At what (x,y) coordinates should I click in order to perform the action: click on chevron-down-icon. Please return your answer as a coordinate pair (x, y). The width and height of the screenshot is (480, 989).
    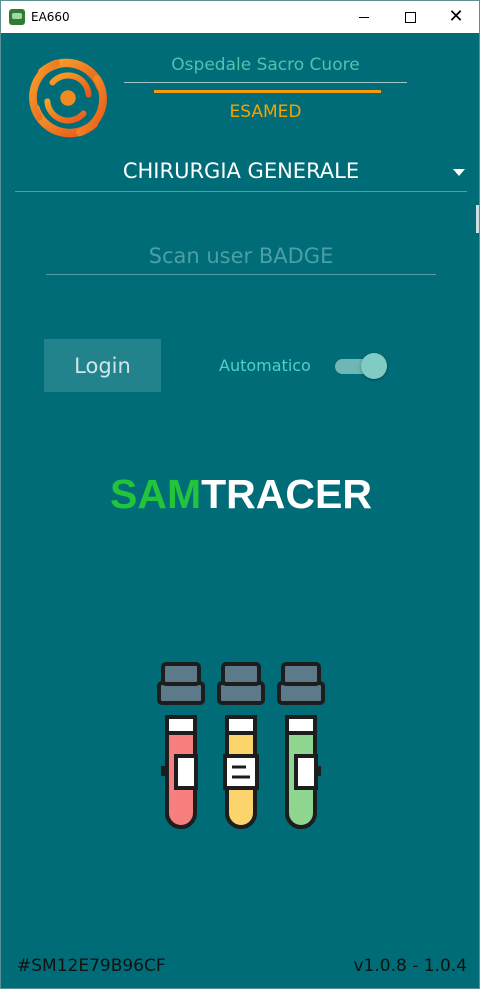
    Looking at the image, I should click on (459, 172).